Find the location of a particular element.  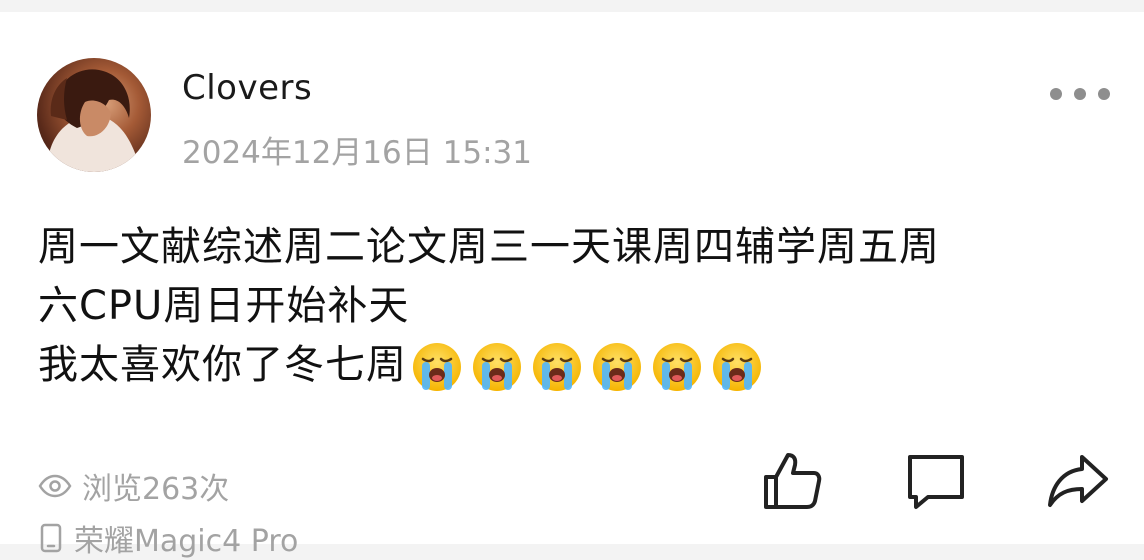

avatar-image is located at coordinates (94, 120).